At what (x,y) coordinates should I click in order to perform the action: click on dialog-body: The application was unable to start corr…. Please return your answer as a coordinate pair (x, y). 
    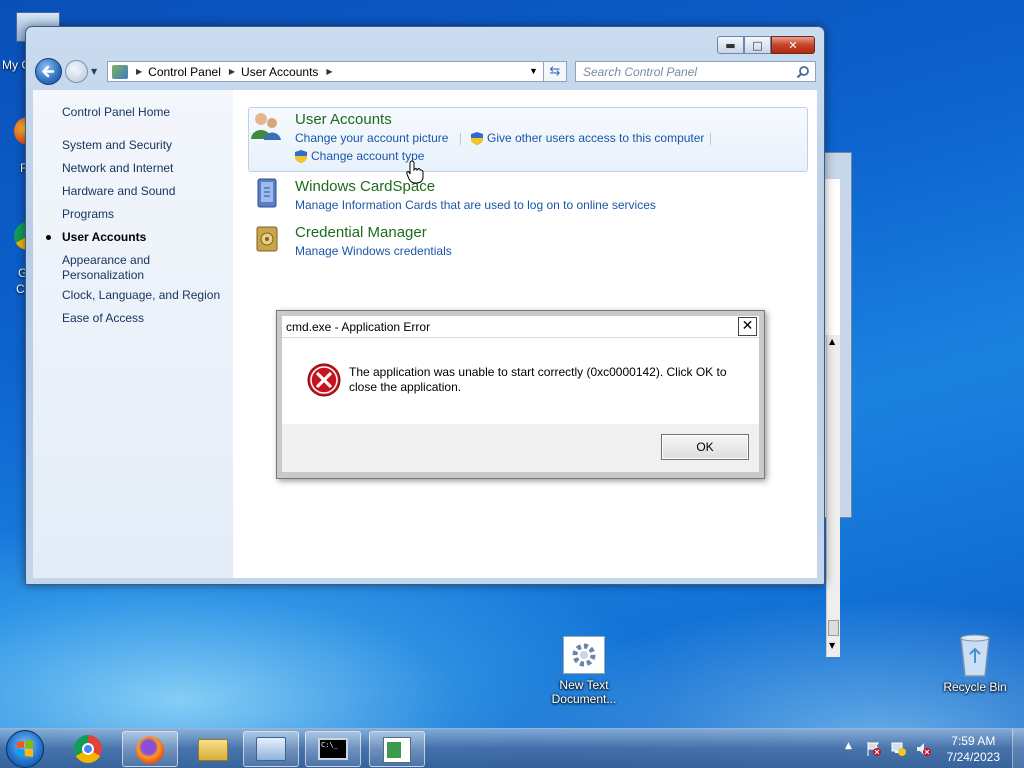
    Looking at the image, I should click on (520, 381).